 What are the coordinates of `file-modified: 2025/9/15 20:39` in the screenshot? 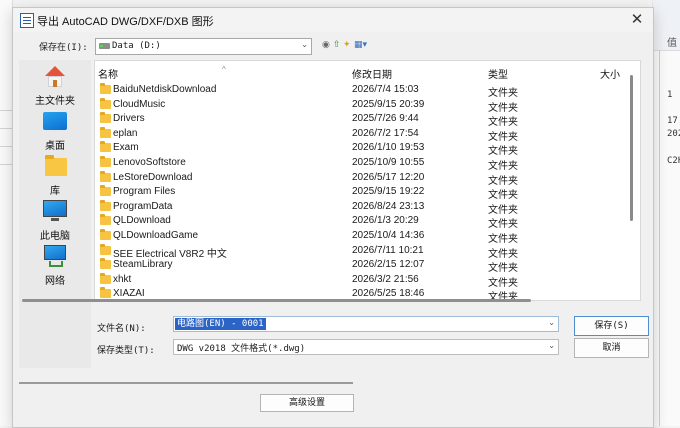 It's located at (388, 104).